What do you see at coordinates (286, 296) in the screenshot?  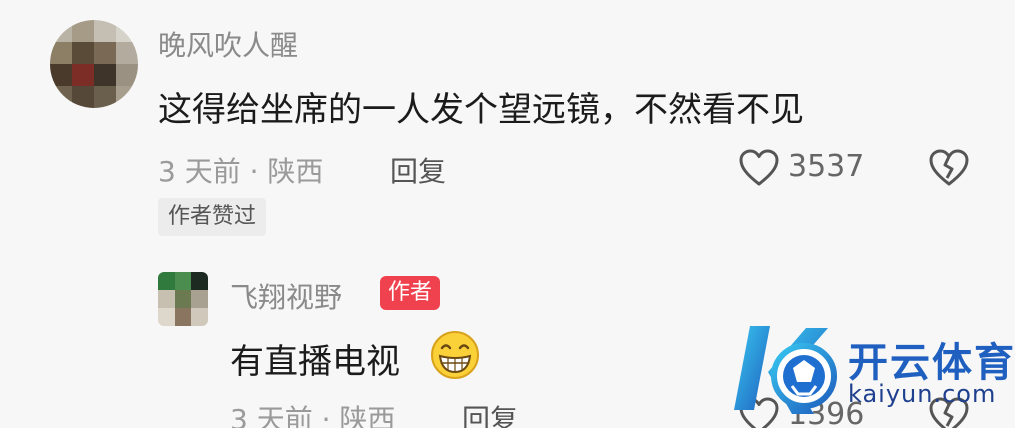 I see `reply-username: 飞翔视野` at bounding box center [286, 296].